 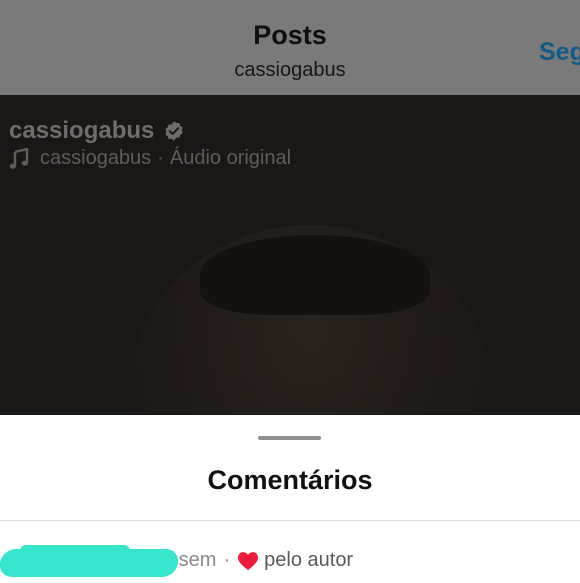 What do you see at coordinates (230, 158) in the screenshot?
I see `audio-label: Áudio original` at bounding box center [230, 158].